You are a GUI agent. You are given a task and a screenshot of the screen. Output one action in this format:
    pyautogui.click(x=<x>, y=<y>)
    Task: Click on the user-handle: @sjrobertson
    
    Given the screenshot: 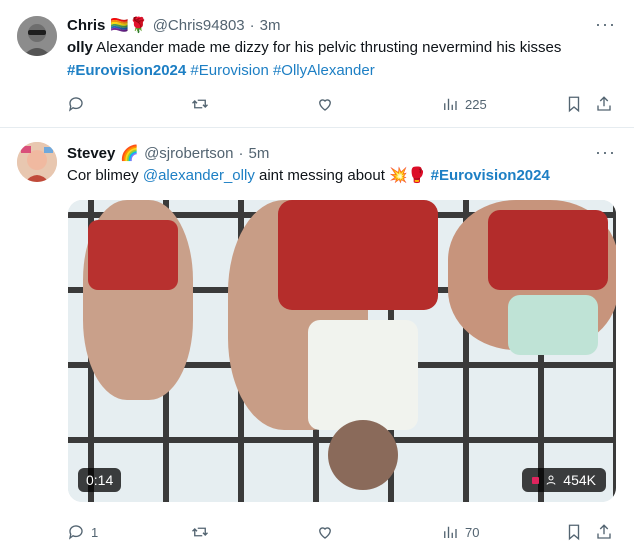 What is the action you would take?
    pyautogui.click(x=188, y=153)
    